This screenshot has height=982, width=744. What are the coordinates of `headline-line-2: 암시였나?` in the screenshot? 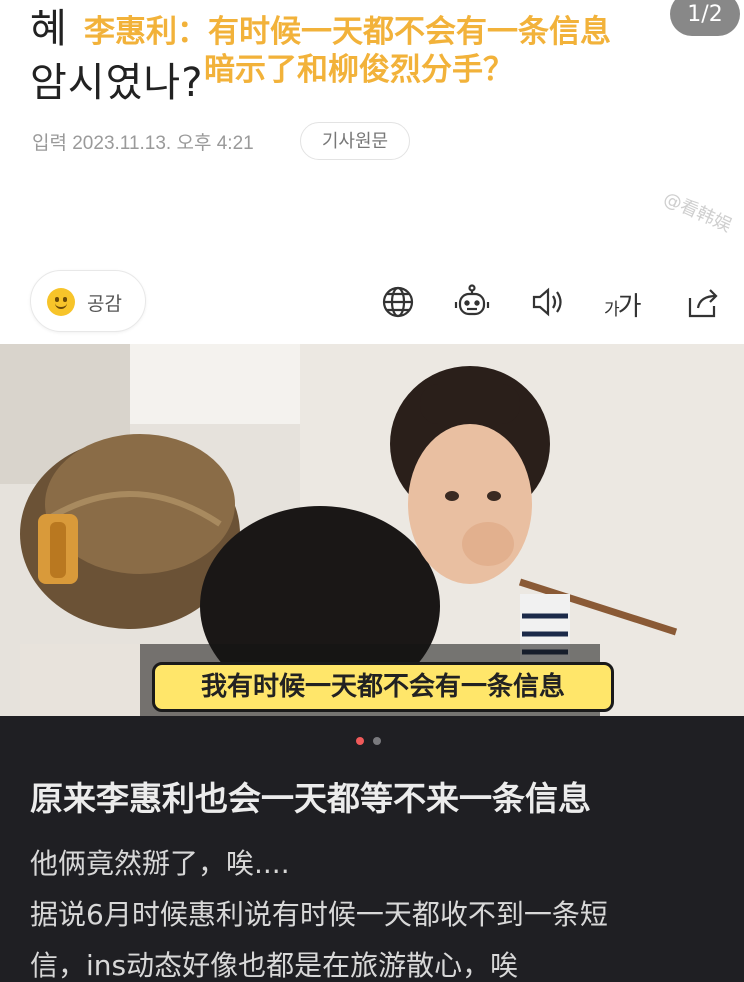 It's located at (117, 83).